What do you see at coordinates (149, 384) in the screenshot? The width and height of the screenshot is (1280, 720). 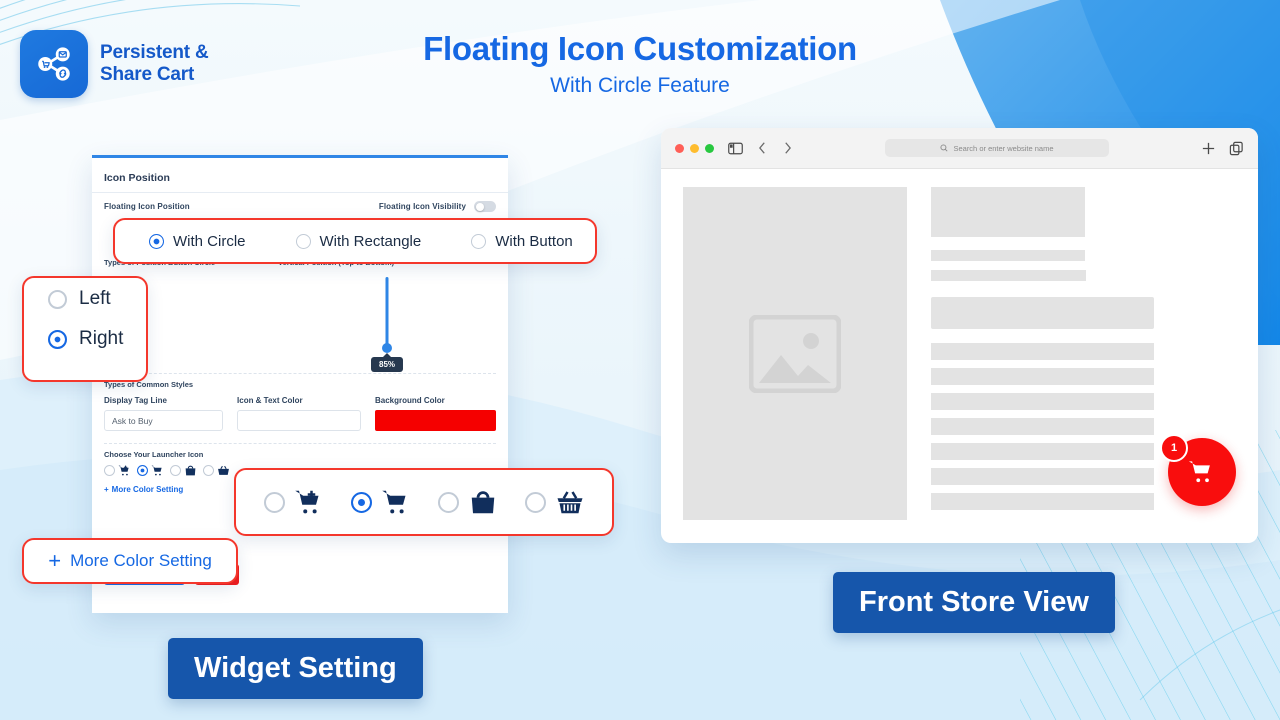 I see `common-styles-label: Types of Common Styles` at bounding box center [149, 384].